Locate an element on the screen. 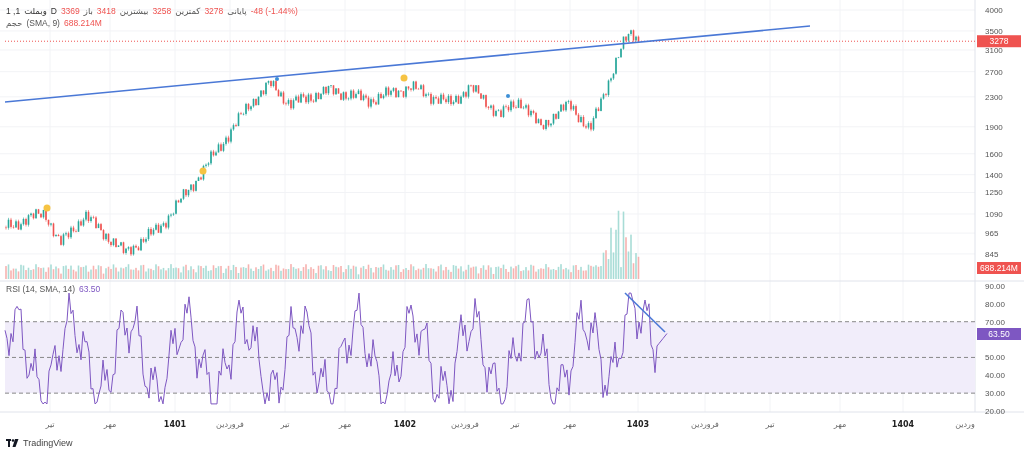 The image size is (1024, 454). rsi-badge: 63.50 is located at coordinates (999, 334).